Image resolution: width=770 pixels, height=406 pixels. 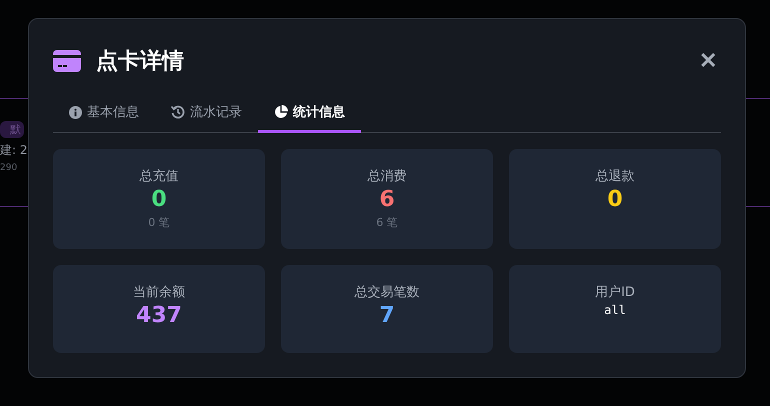 What do you see at coordinates (387, 316) in the screenshot?
I see `stat-value: 7` at bounding box center [387, 316].